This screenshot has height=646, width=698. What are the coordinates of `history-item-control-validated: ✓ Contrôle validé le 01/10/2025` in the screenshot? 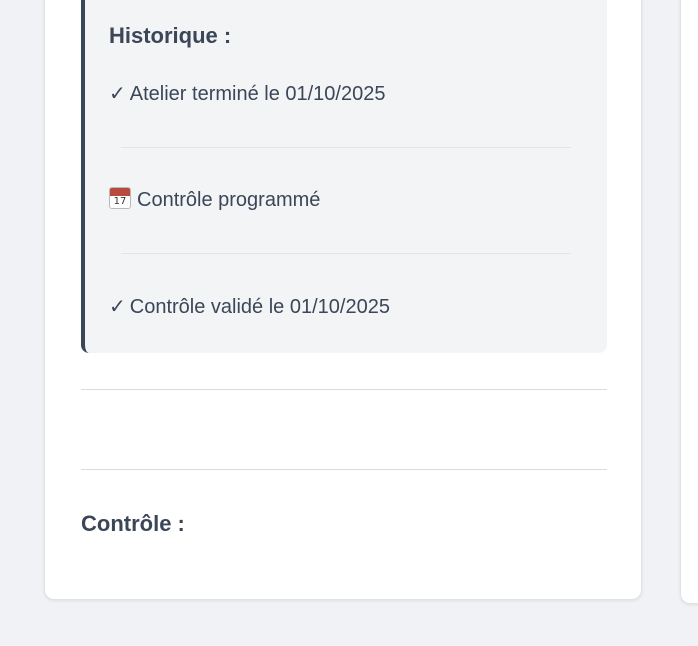 It's located at (249, 306).